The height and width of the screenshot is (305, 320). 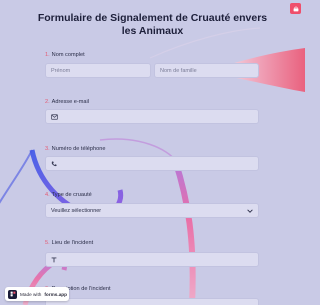 I want to click on text-icon, so click(x=54, y=259).